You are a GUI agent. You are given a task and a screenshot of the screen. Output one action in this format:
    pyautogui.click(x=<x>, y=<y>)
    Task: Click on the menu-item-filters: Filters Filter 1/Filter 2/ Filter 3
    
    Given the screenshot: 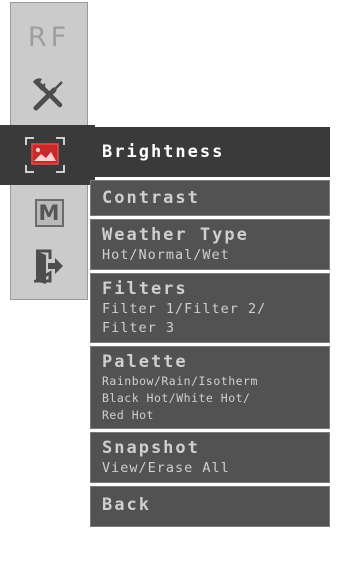 What is the action you would take?
    pyautogui.click(x=210, y=308)
    